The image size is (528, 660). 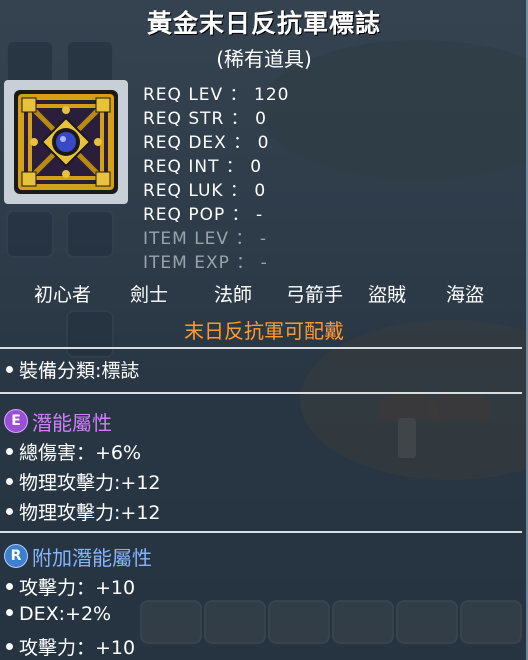 I want to click on equip-restriction-note: 末日反抗軍可配戴, so click(x=264, y=331).